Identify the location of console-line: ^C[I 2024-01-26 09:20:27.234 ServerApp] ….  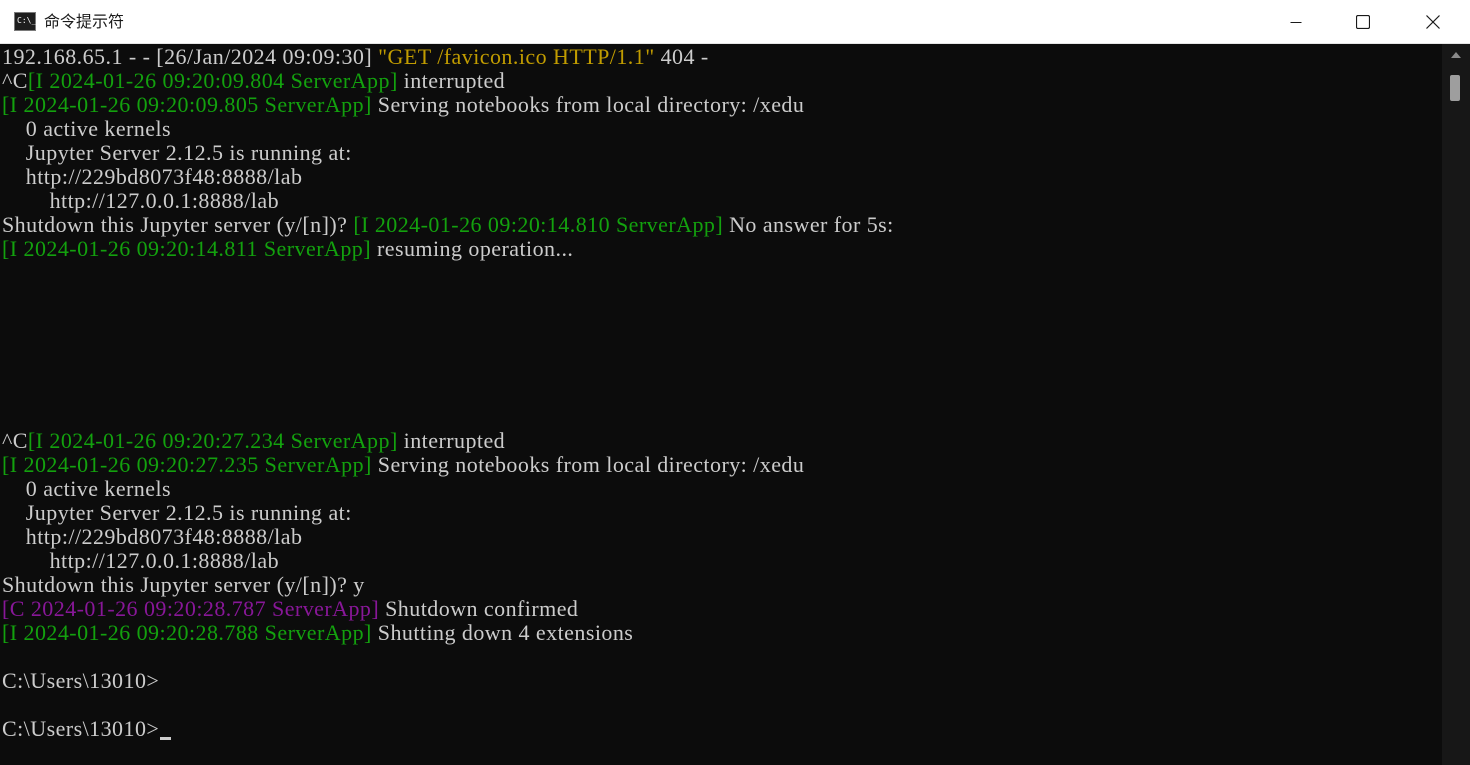
(253, 441).